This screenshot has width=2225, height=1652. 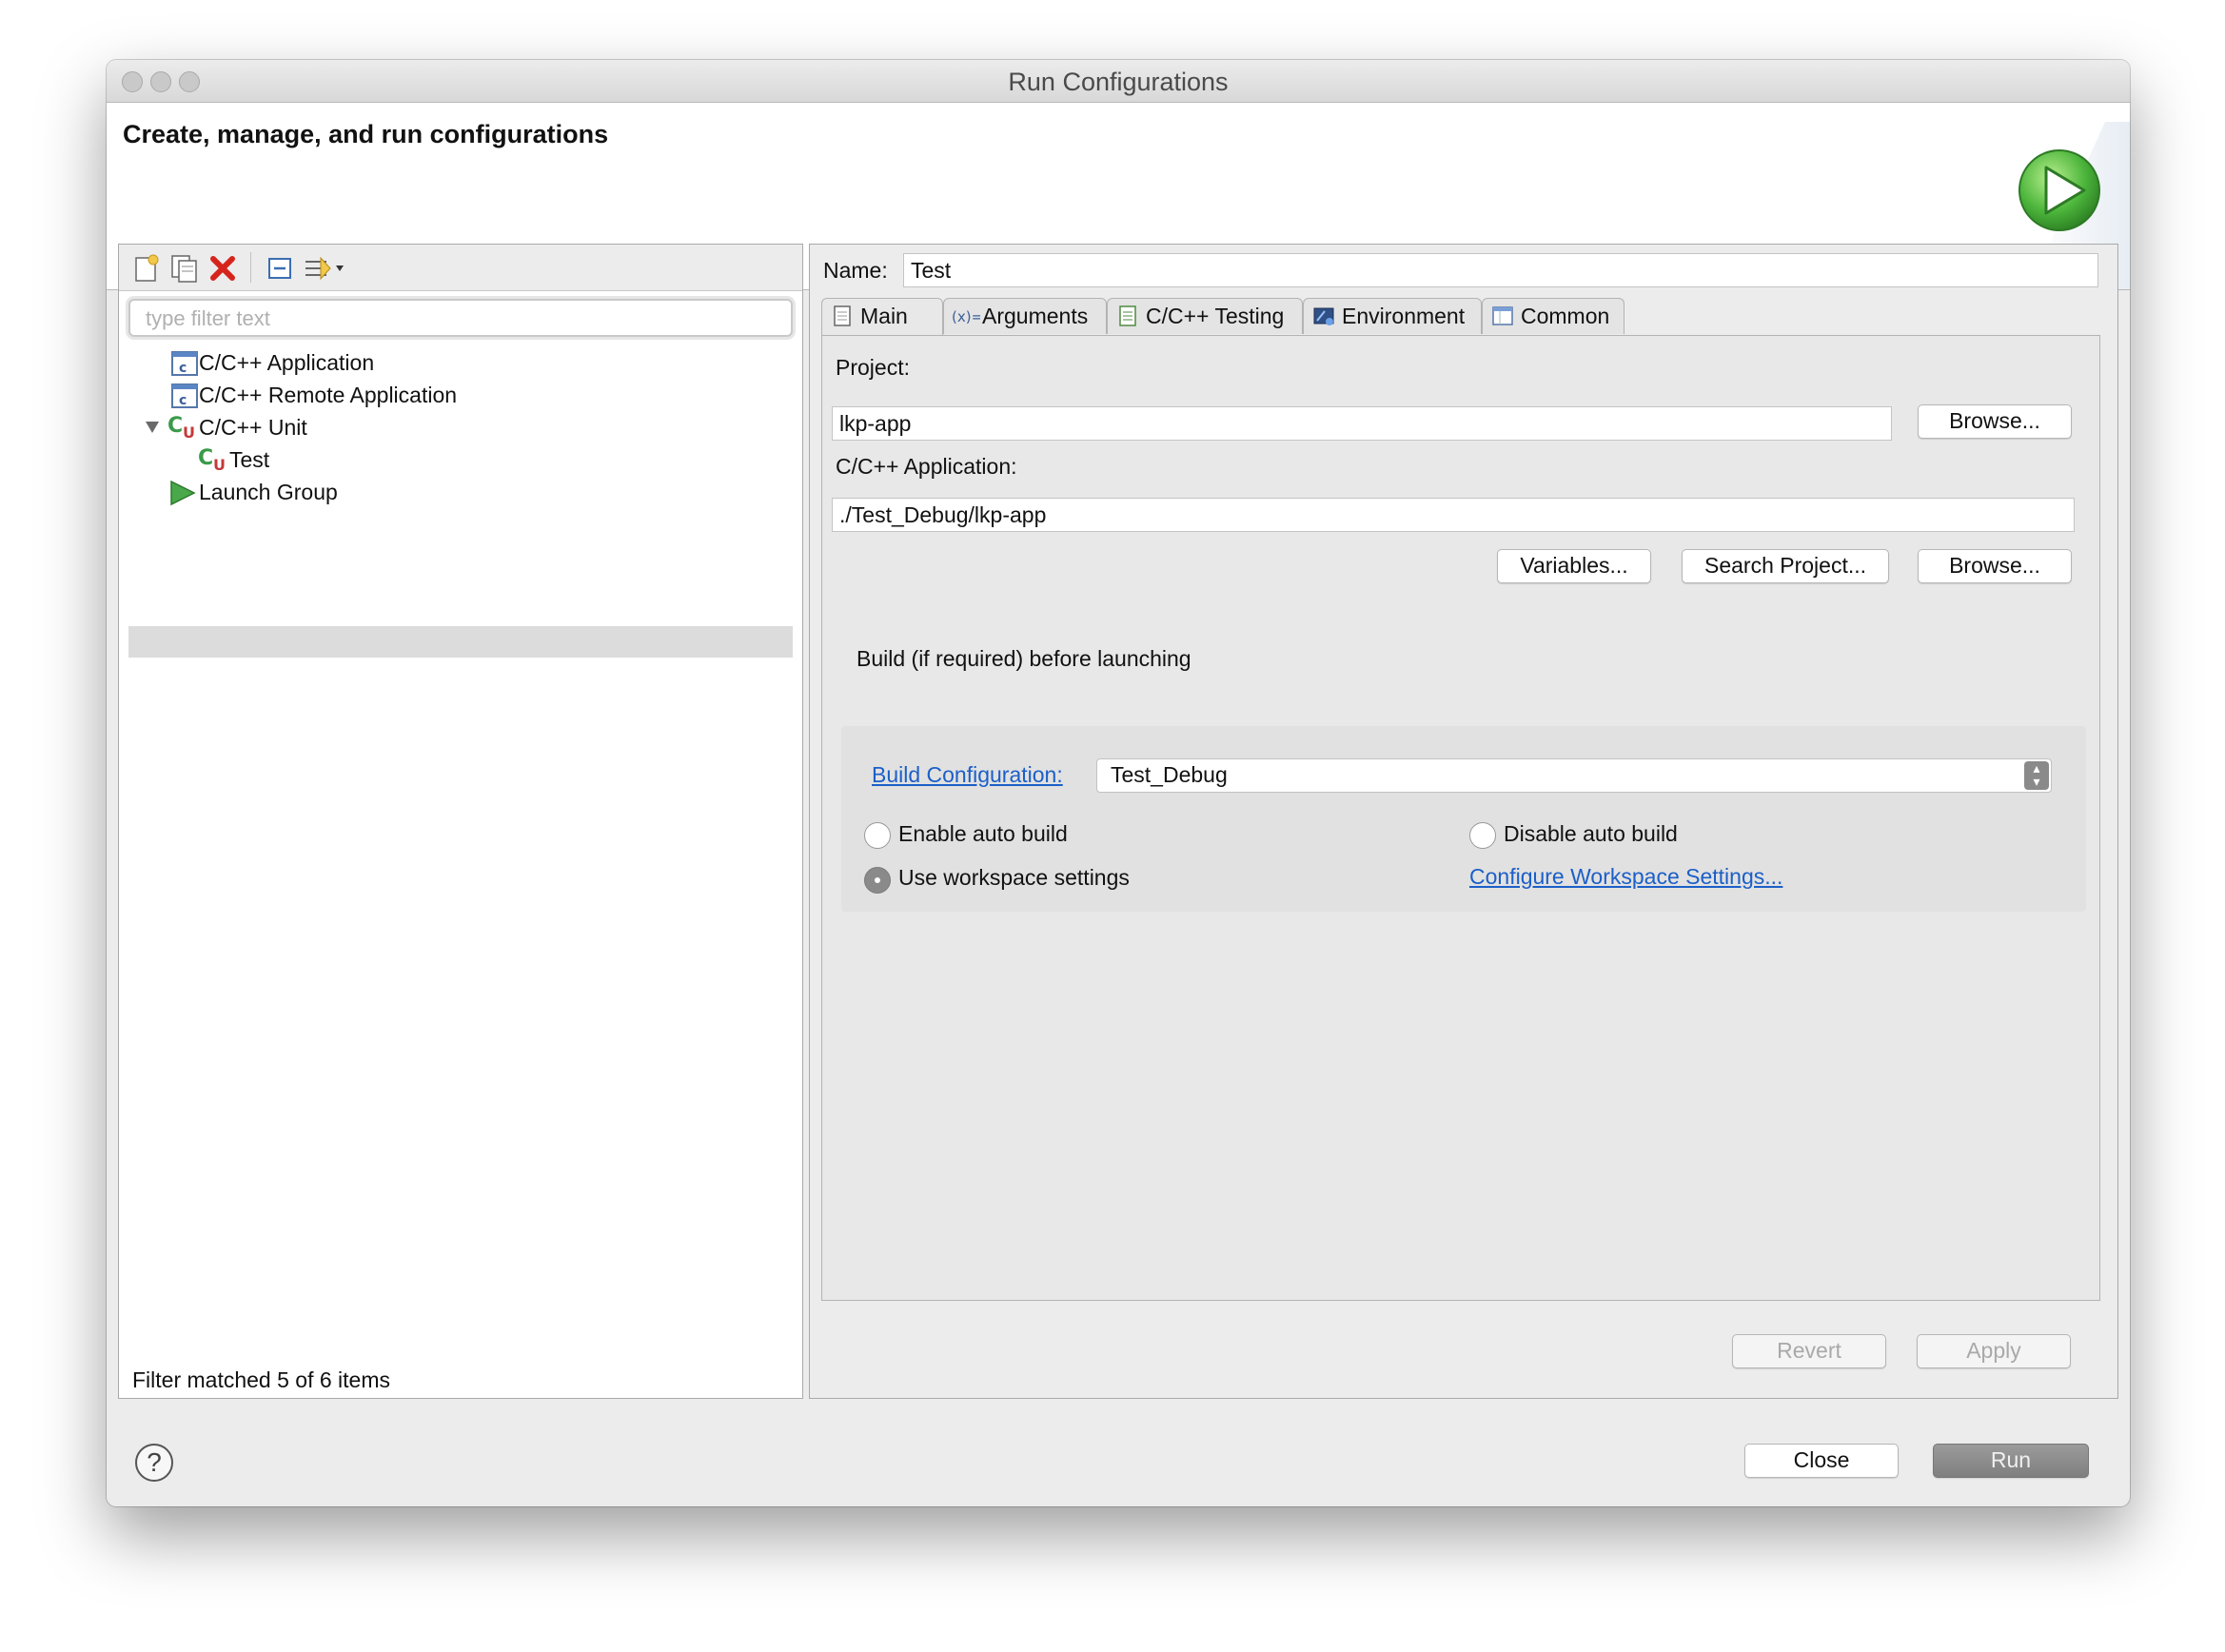 I want to click on arguments-tab-icon: (x)=, so click(x=966, y=317).